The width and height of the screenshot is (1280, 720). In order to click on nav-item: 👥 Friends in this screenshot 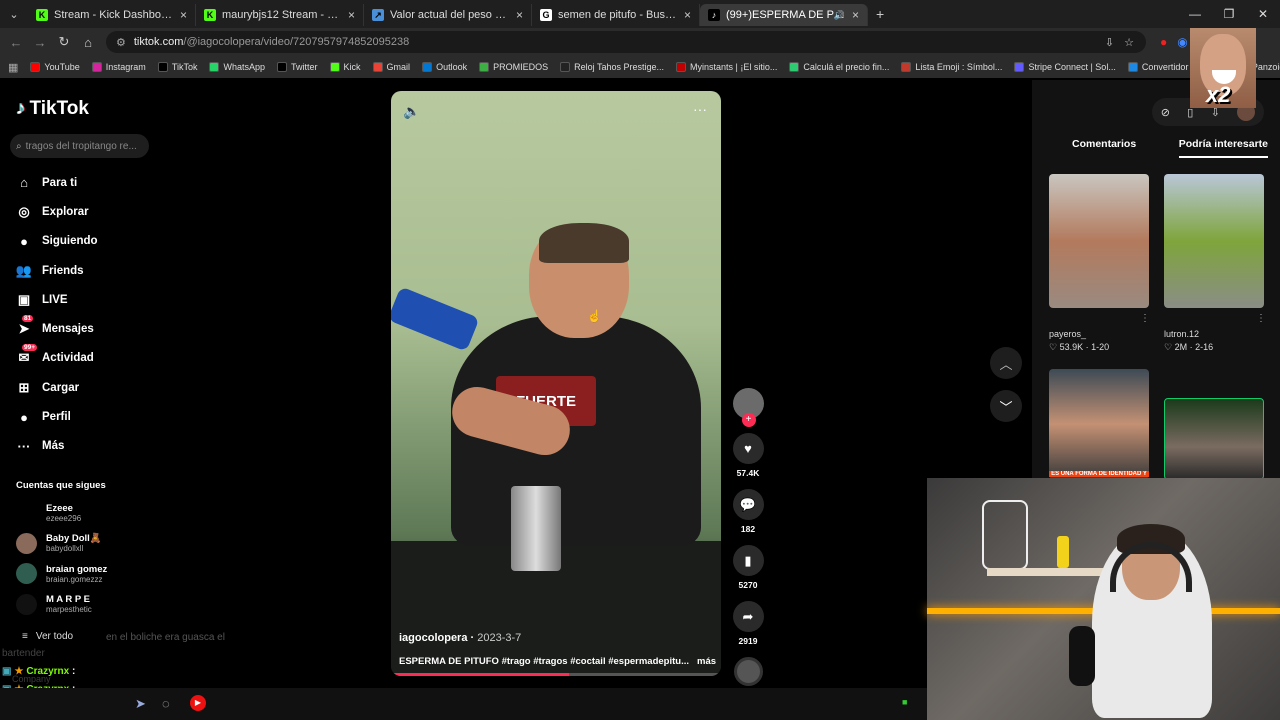, I will do `click(57, 270)`.